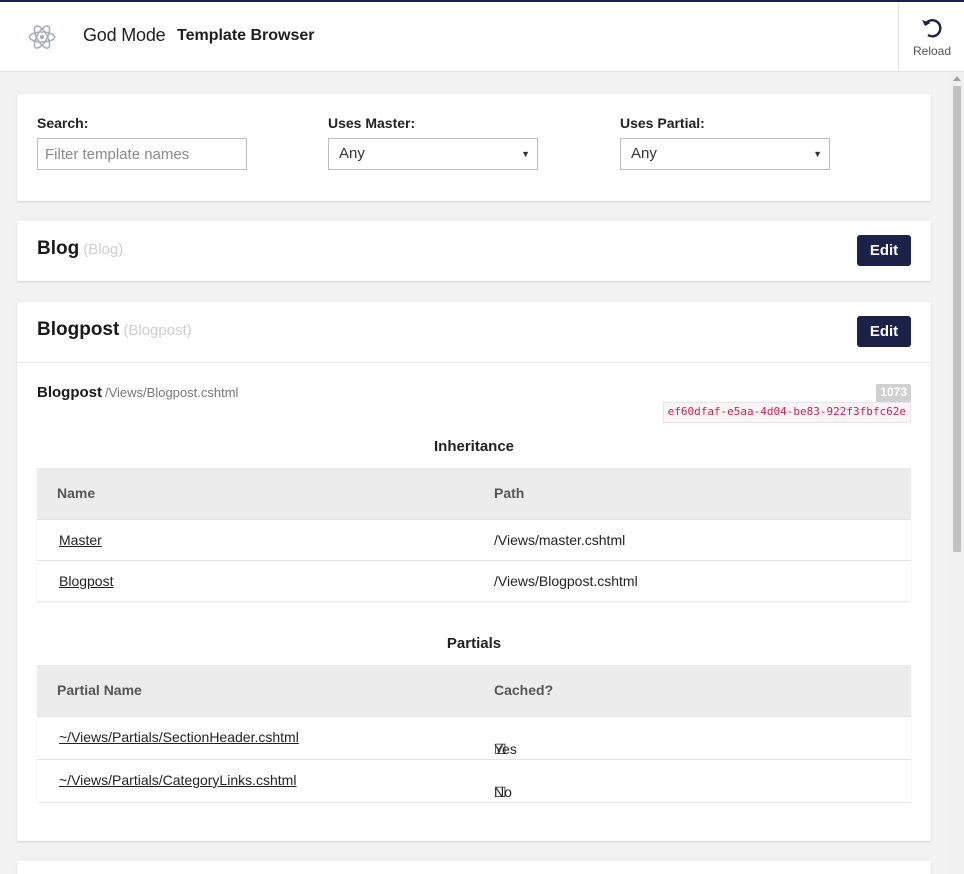 Image resolution: width=964 pixels, height=874 pixels. Describe the element at coordinates (474, 362) in the screenshot. I see `divider` at that location.